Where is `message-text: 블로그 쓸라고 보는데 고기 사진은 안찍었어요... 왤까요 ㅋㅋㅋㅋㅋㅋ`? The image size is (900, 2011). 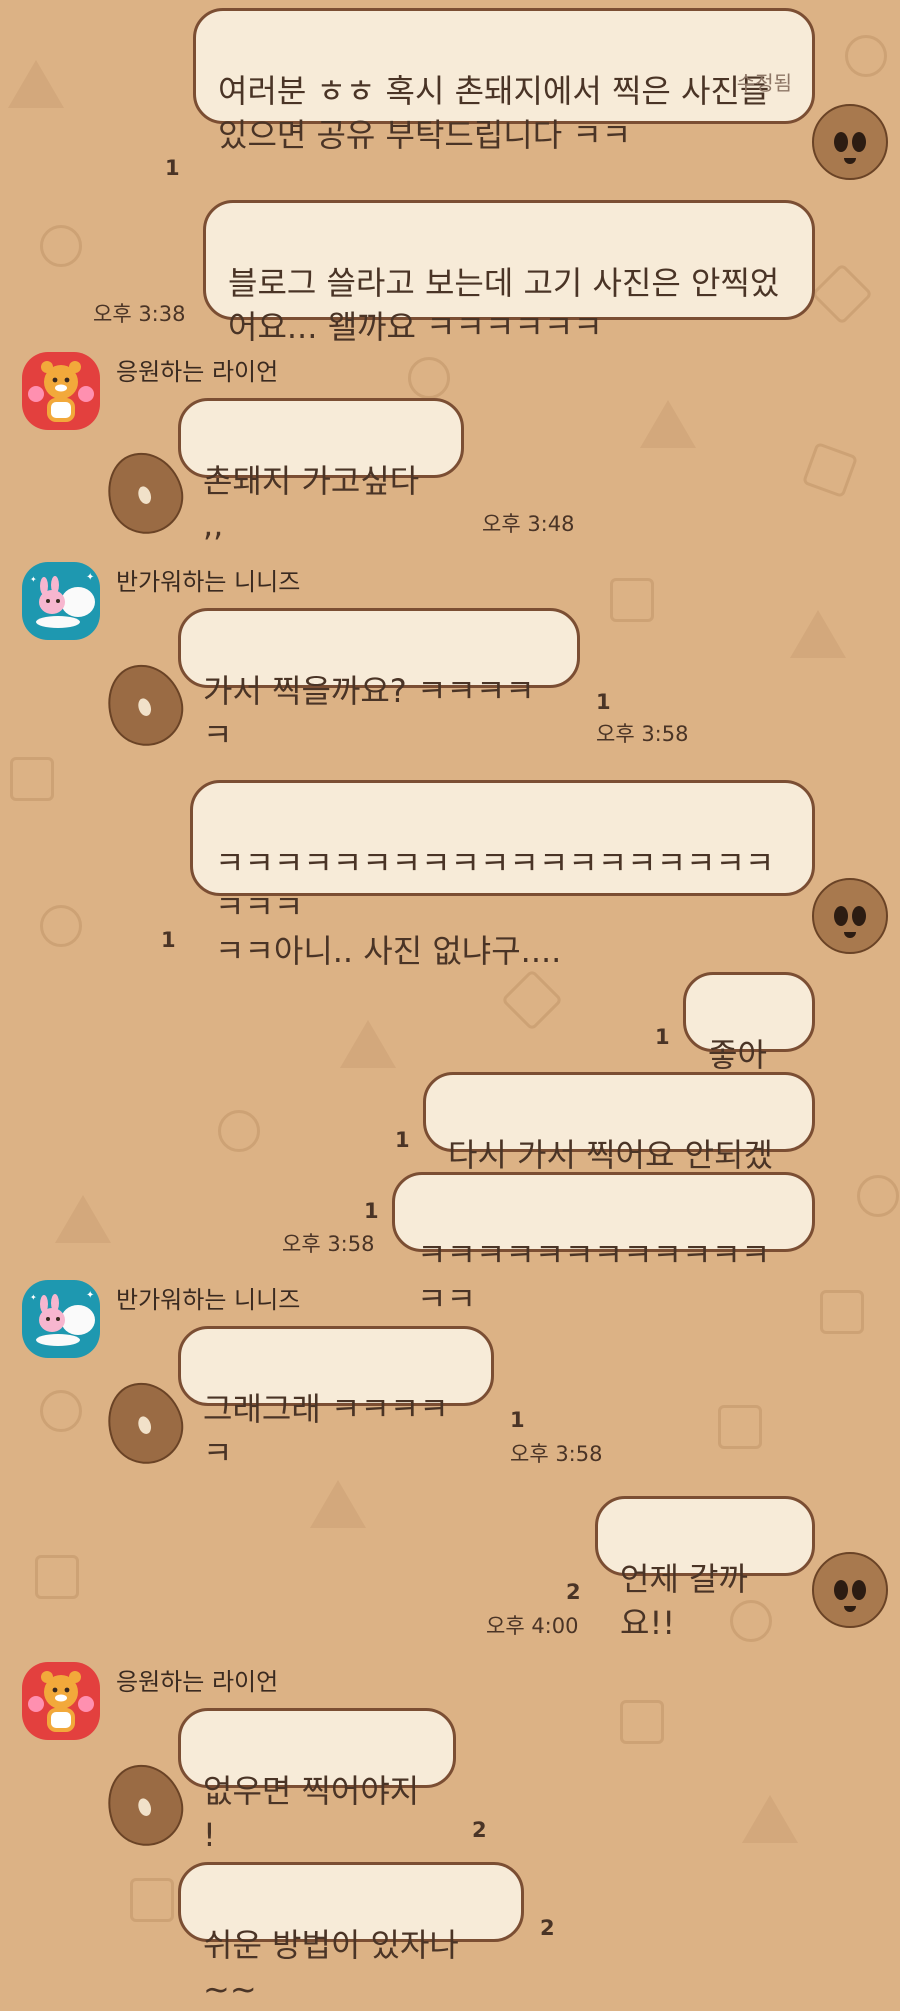 message-text: 블로그 쓸라고 보는데 고기 사진은 안찍었어요... 왤까요 ㅋㅋㅋㅋㅋㅋ is located at coordinates (504, 305).